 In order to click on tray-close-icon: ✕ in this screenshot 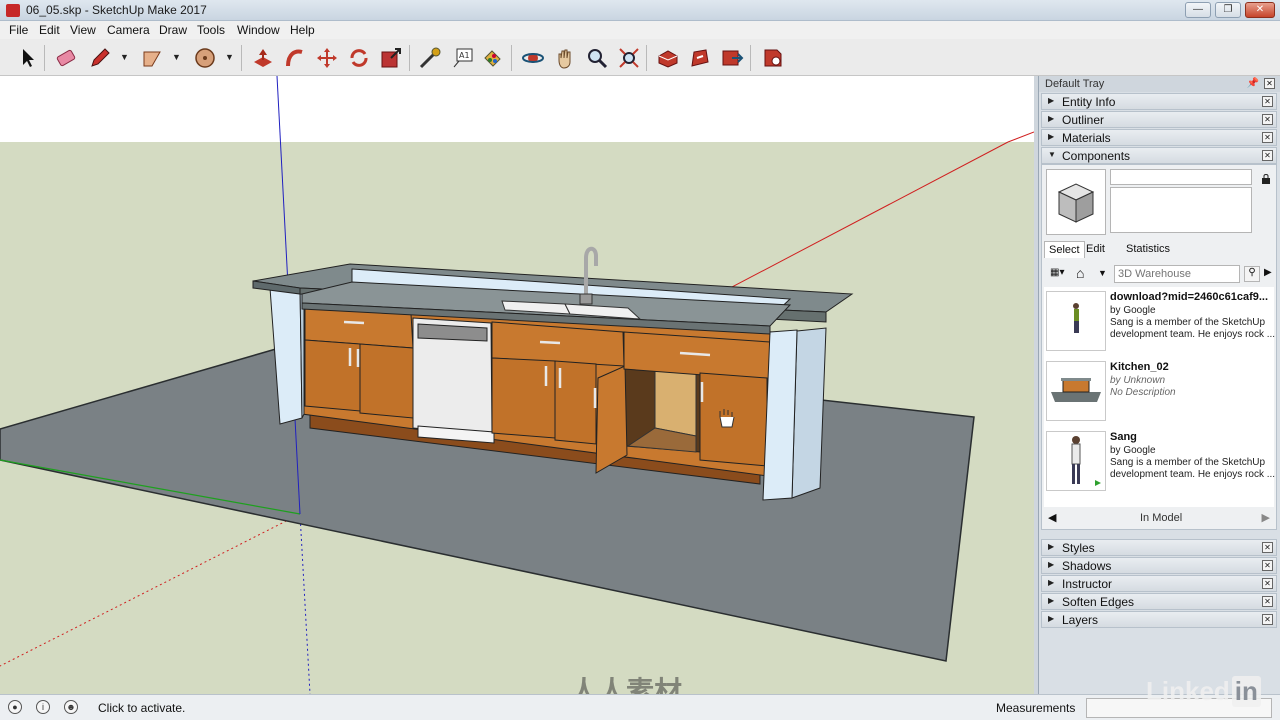, I will do `click(1269, 83)`.